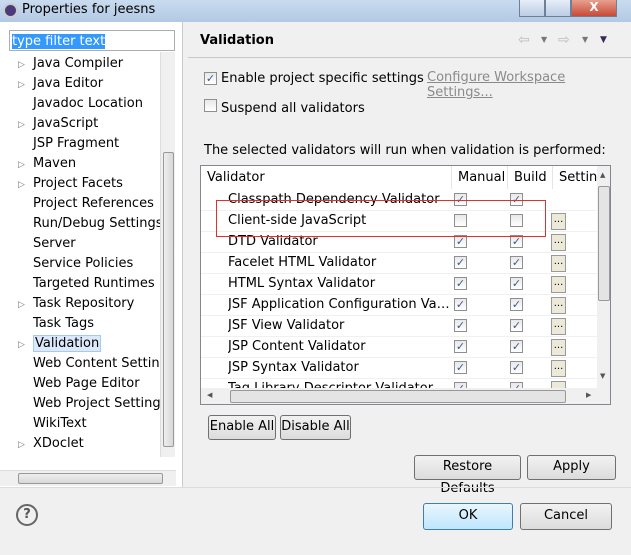 This screenshot has height=555, width=631. I want to click on tree-item: ▷ XDoclet, so click(51, 444).